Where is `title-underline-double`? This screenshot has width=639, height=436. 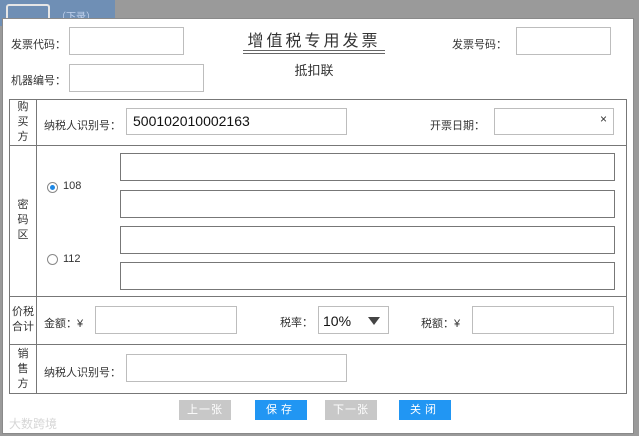 title-underline-double is located at coordinates (314, 53).